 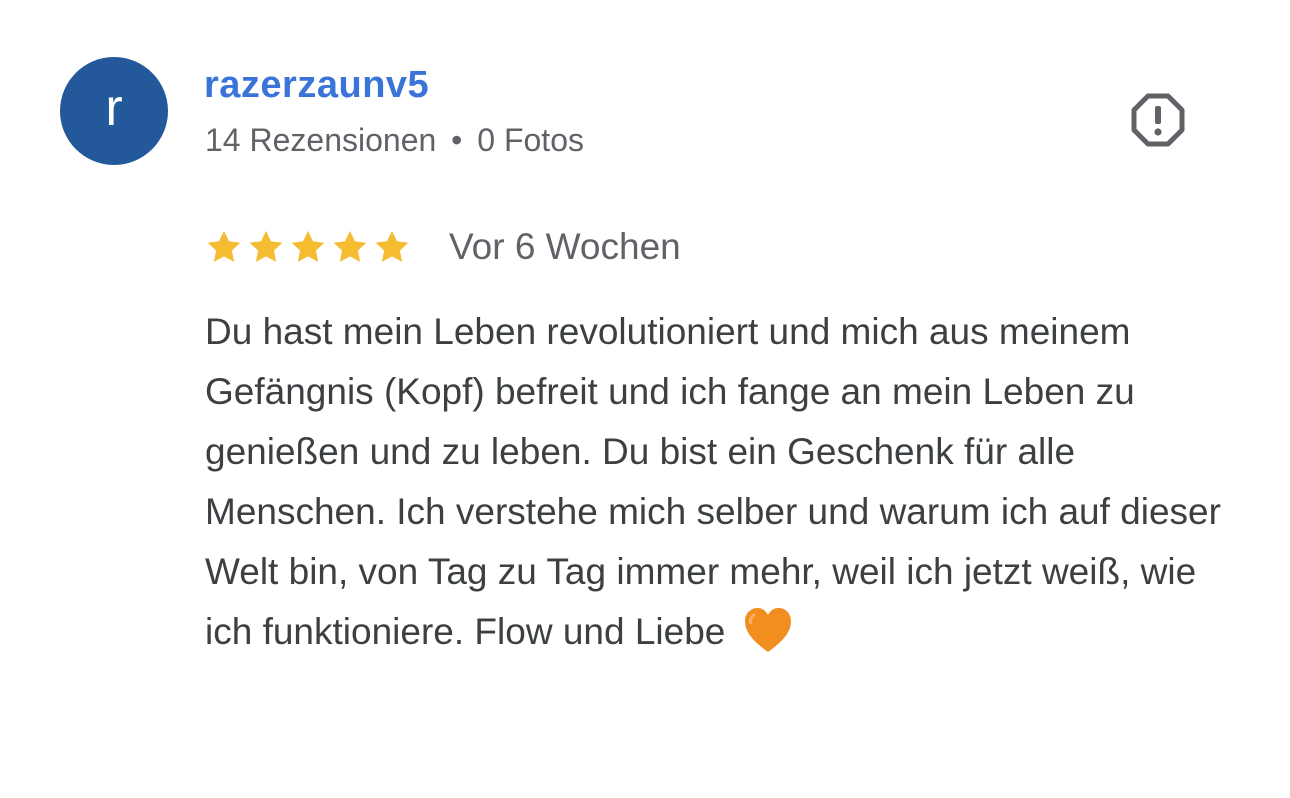 I want to click on star-rating, so click(x=308, y=247).